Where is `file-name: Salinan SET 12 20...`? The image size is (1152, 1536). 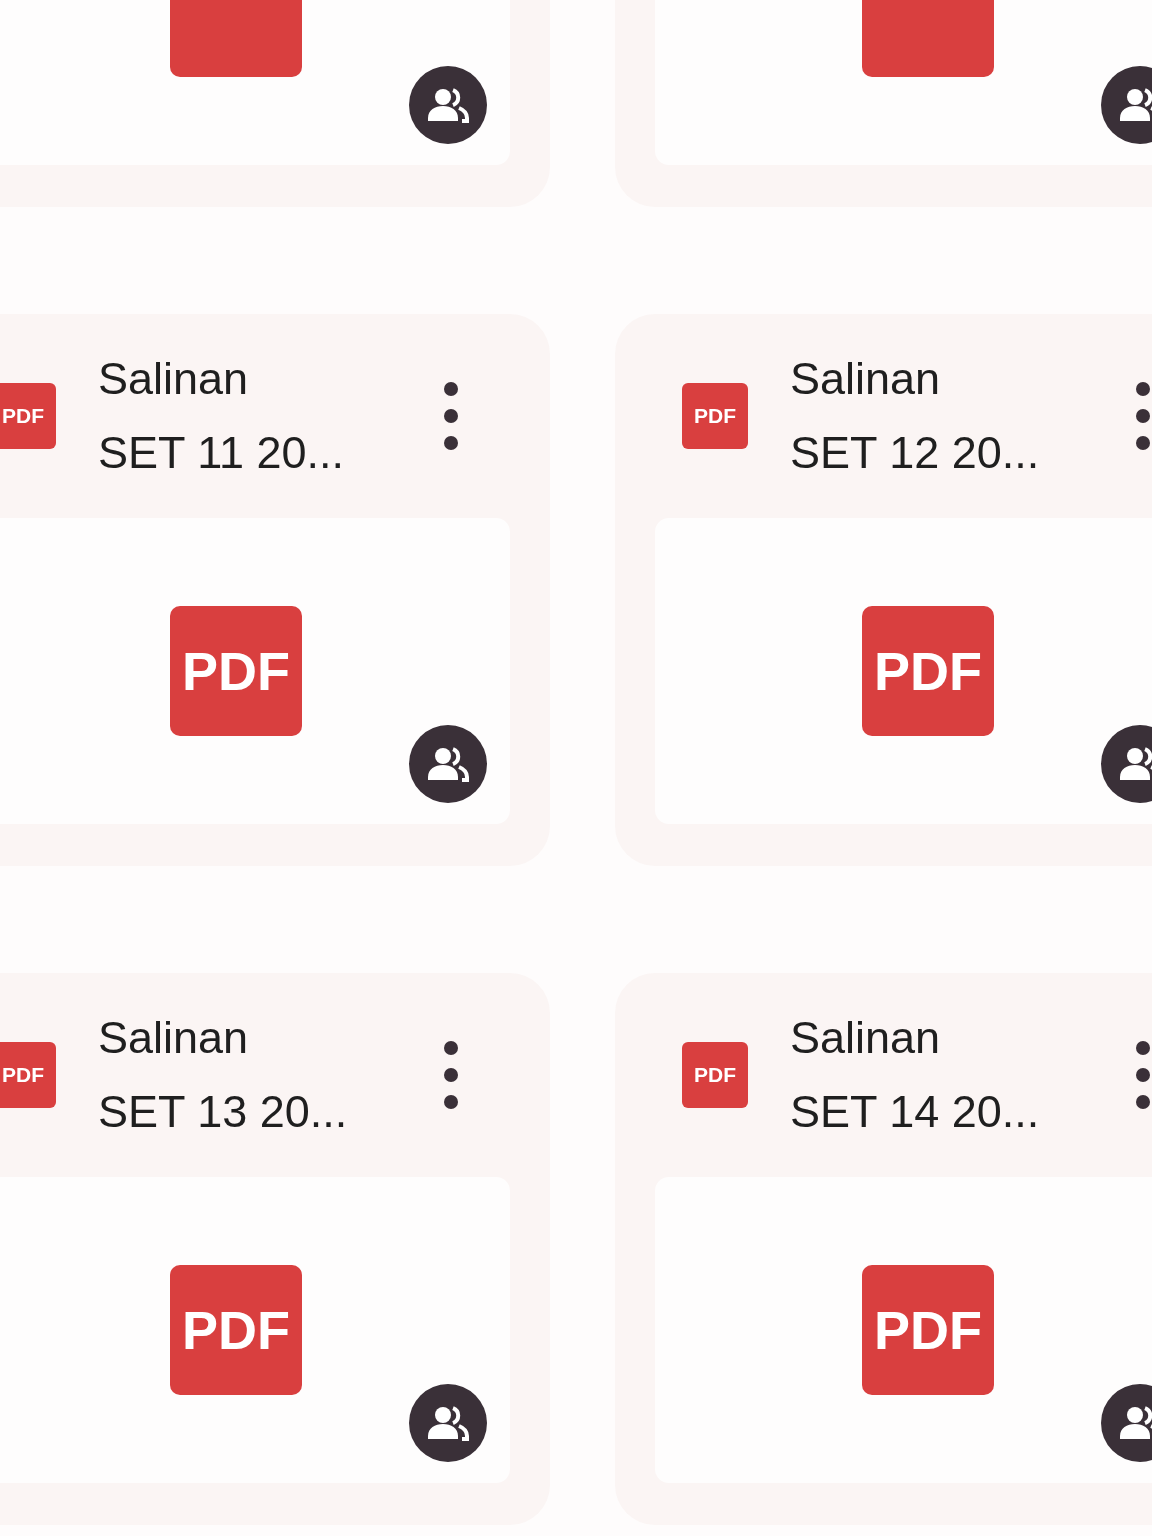
file-name: Salinan SET 12 20... is located at coordinates (915, 416).